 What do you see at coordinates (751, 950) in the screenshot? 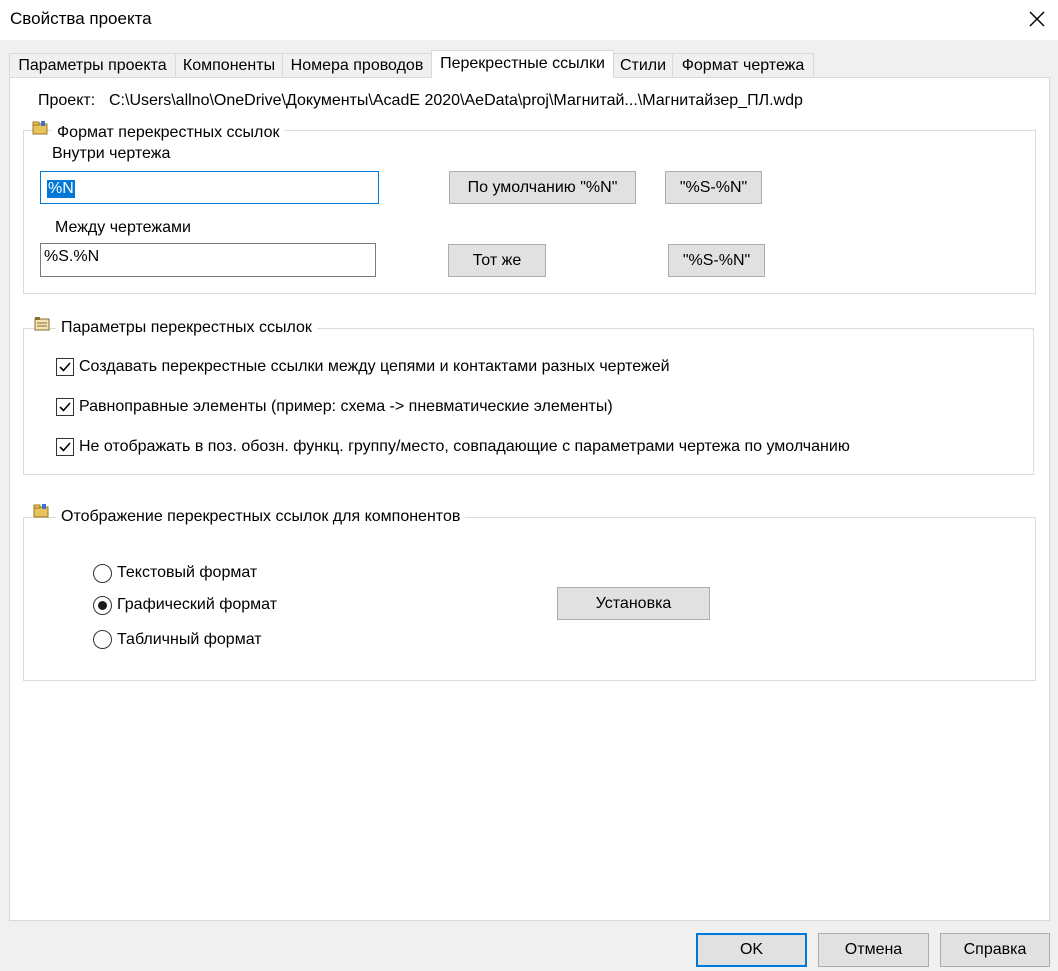
I see `ok-button: OK` at bounding box center [751, 950].